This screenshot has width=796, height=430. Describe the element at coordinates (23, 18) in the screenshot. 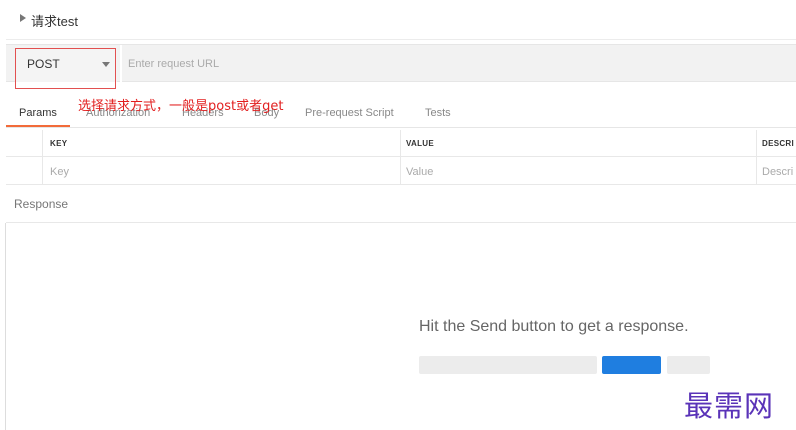

I see `caret-right-icon` at that location.